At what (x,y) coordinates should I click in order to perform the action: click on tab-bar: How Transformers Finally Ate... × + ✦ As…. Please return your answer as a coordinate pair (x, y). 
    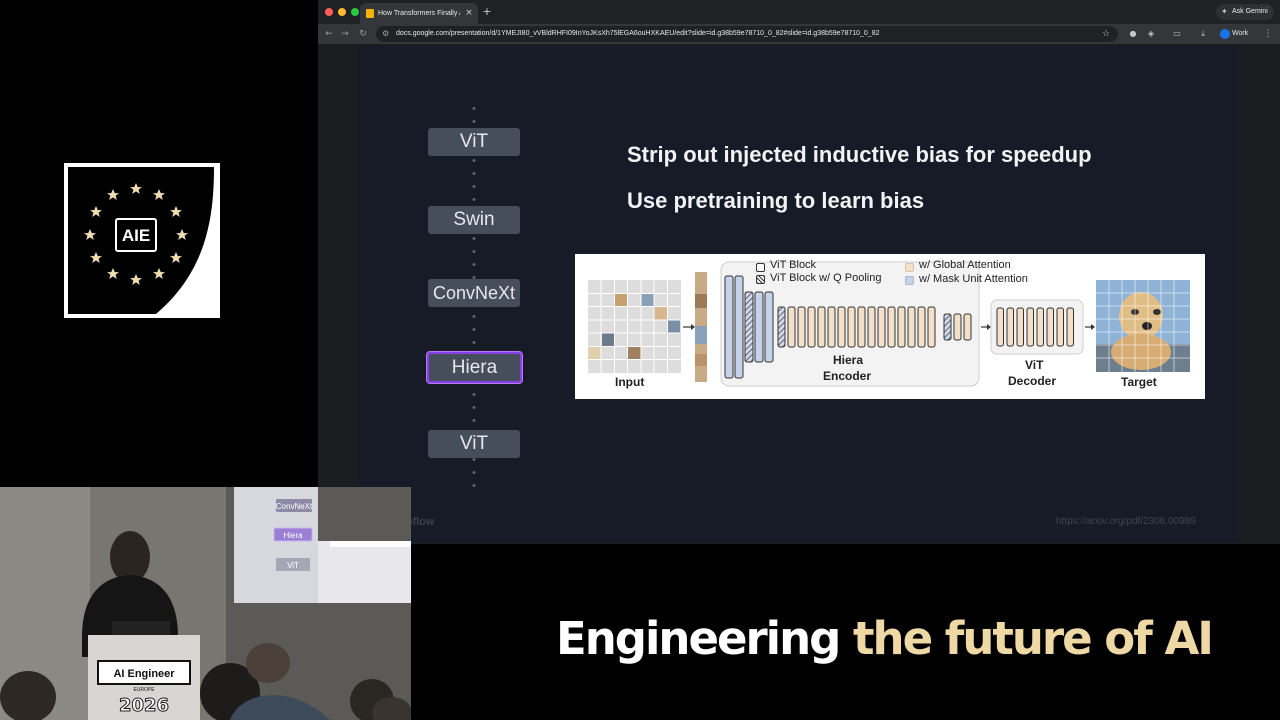
    Looking at the image, I should click on (799, 12).